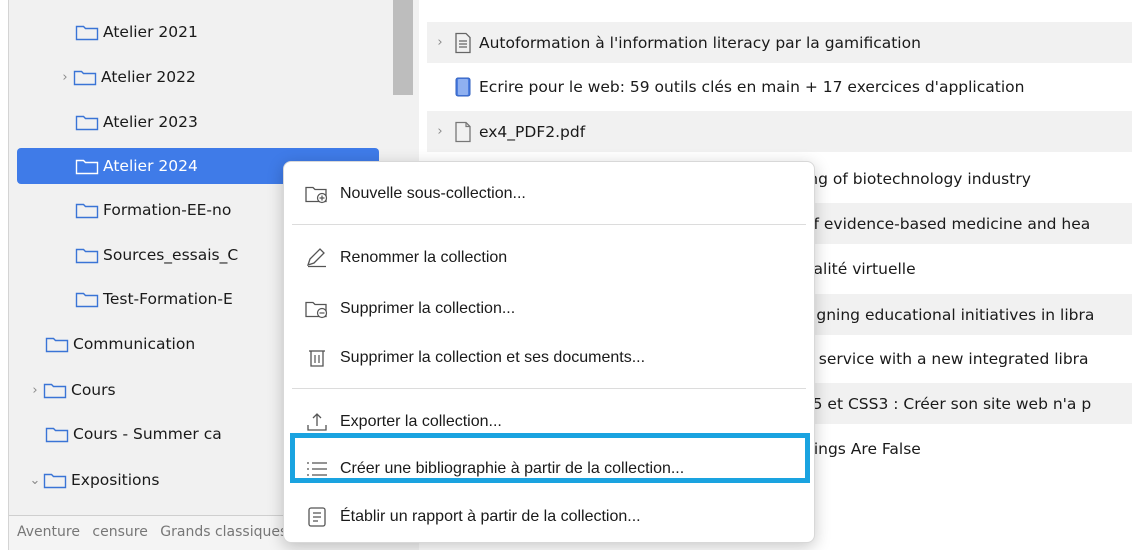 The width and height of the screenshot is (1140, 550). I want to click on collection-atelier-2023: Atelier 2023, so click(136, 122).